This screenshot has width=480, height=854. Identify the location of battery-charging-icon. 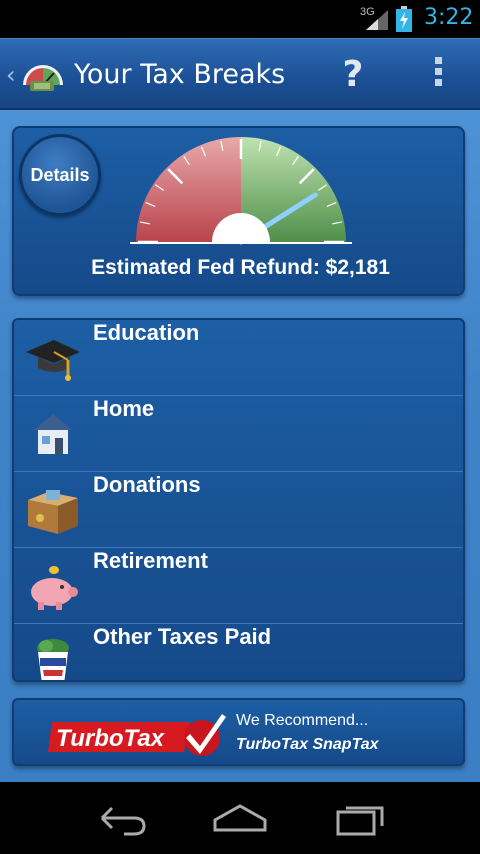
(404, 19).